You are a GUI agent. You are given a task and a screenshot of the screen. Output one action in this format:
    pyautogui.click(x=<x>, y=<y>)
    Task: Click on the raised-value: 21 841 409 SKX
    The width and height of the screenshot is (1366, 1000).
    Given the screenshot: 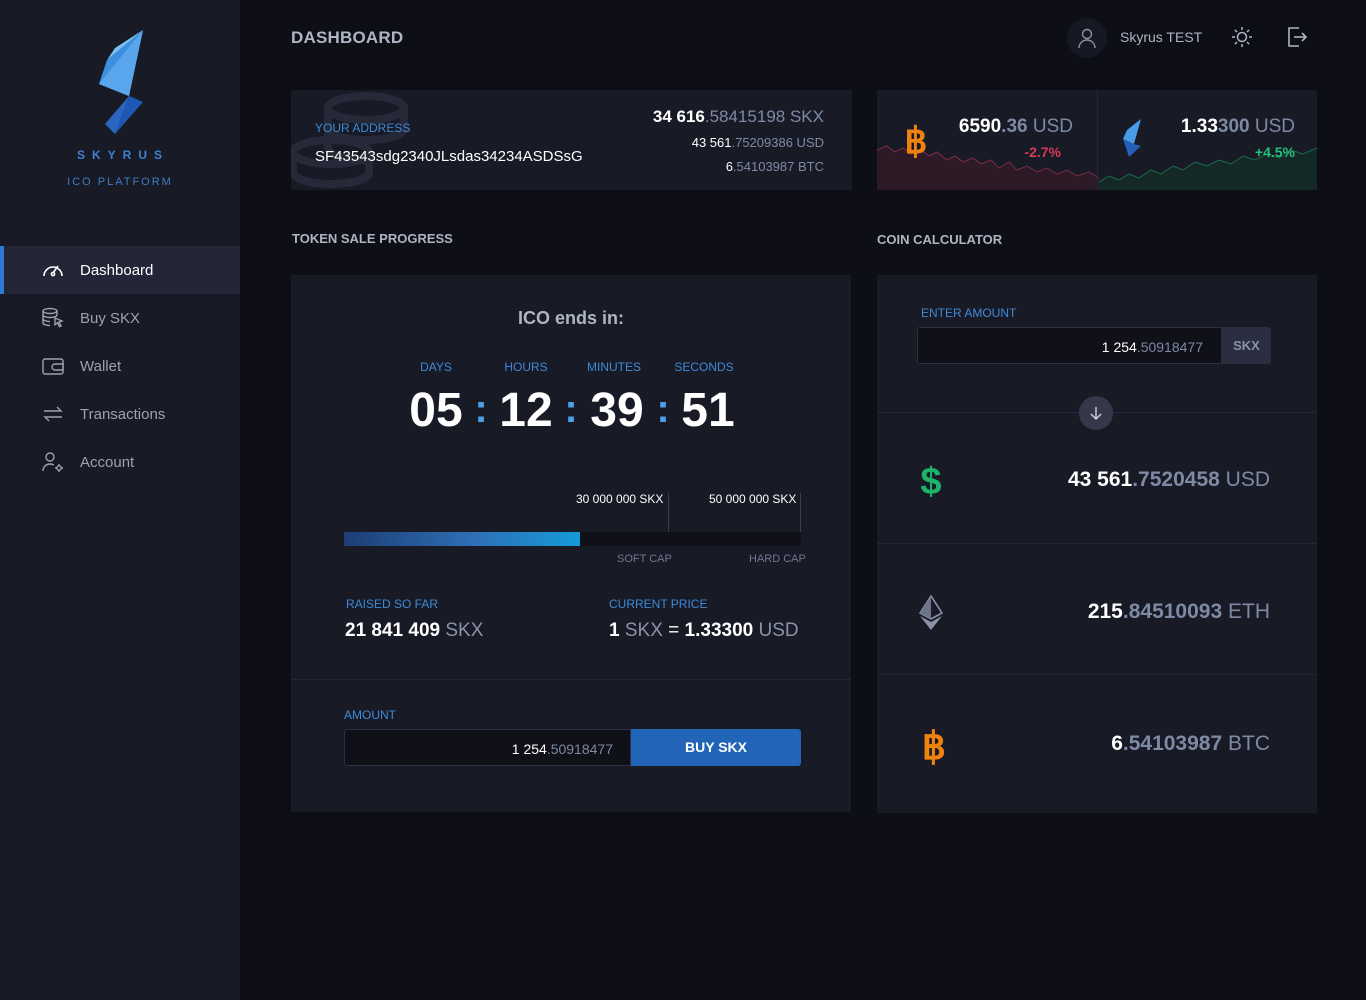 What is the action you would take?
    pyautogui.click(x=414, y=630)
    